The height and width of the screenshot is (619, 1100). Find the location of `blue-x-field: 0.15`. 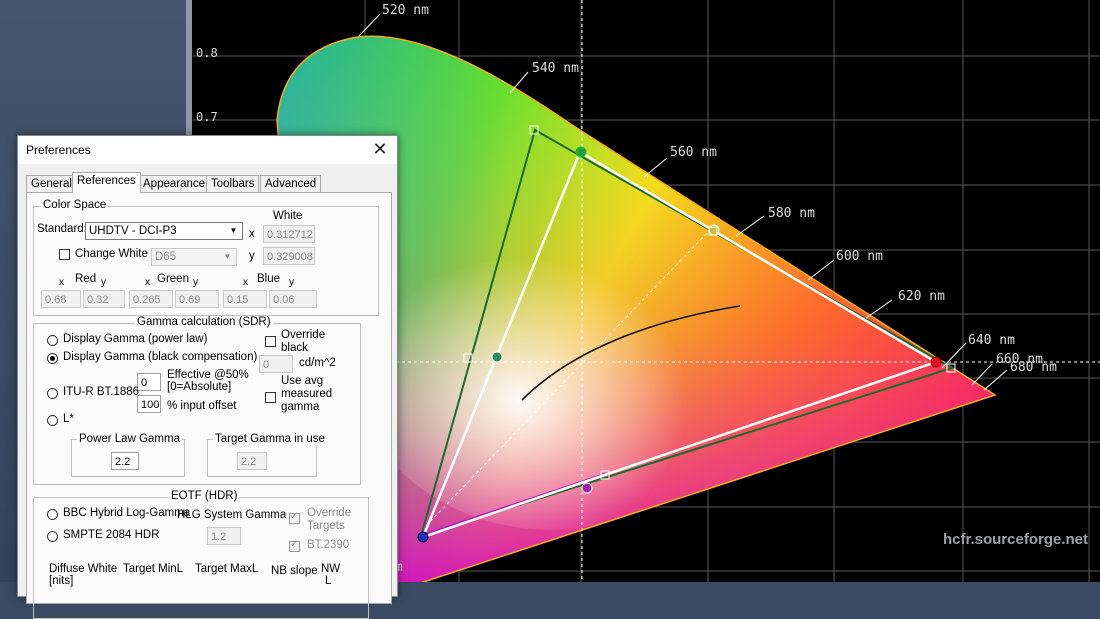

blue-x-field: 0.15 is located at coordinates (245, 299).